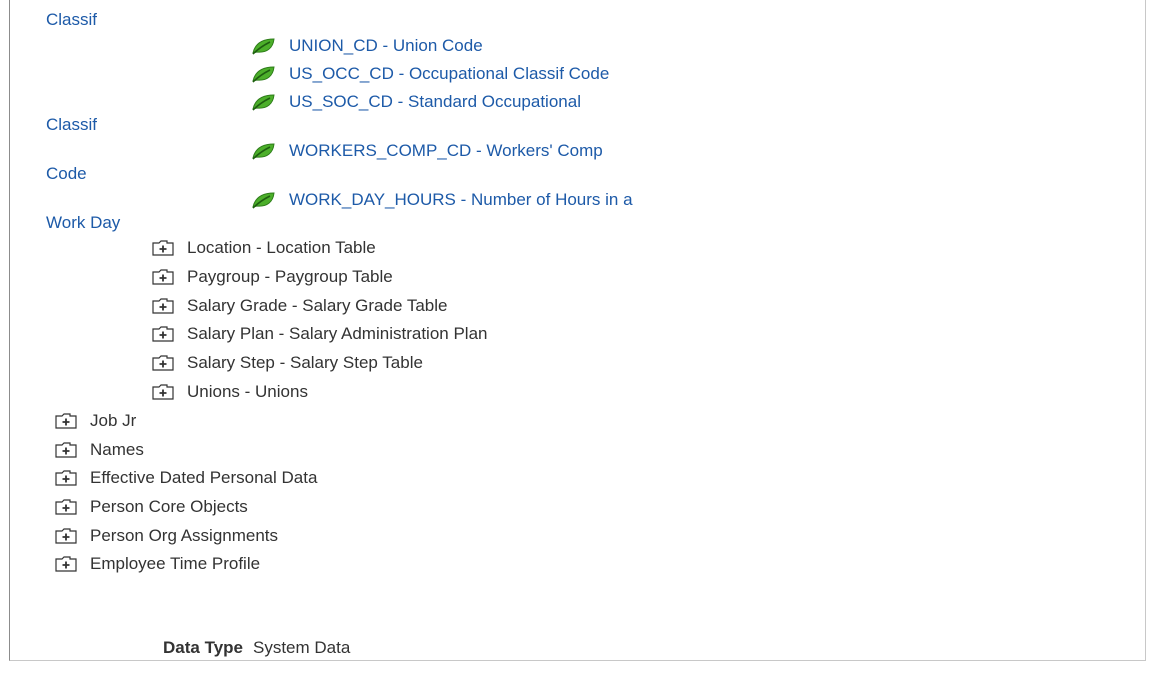 The width and height of the screenshot is (1154, 673). Describe the element at coordinates (337, 334) in the screenshot. I see `tree-folder-label: Salary Plan - Salary Administration Plan` at that location.